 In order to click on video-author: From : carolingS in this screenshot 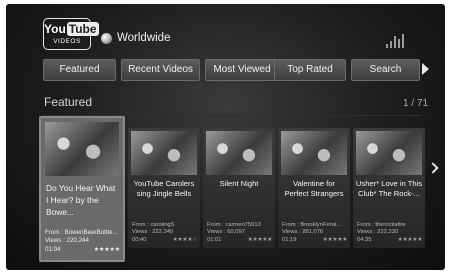, I will do `click(153, 224)`.